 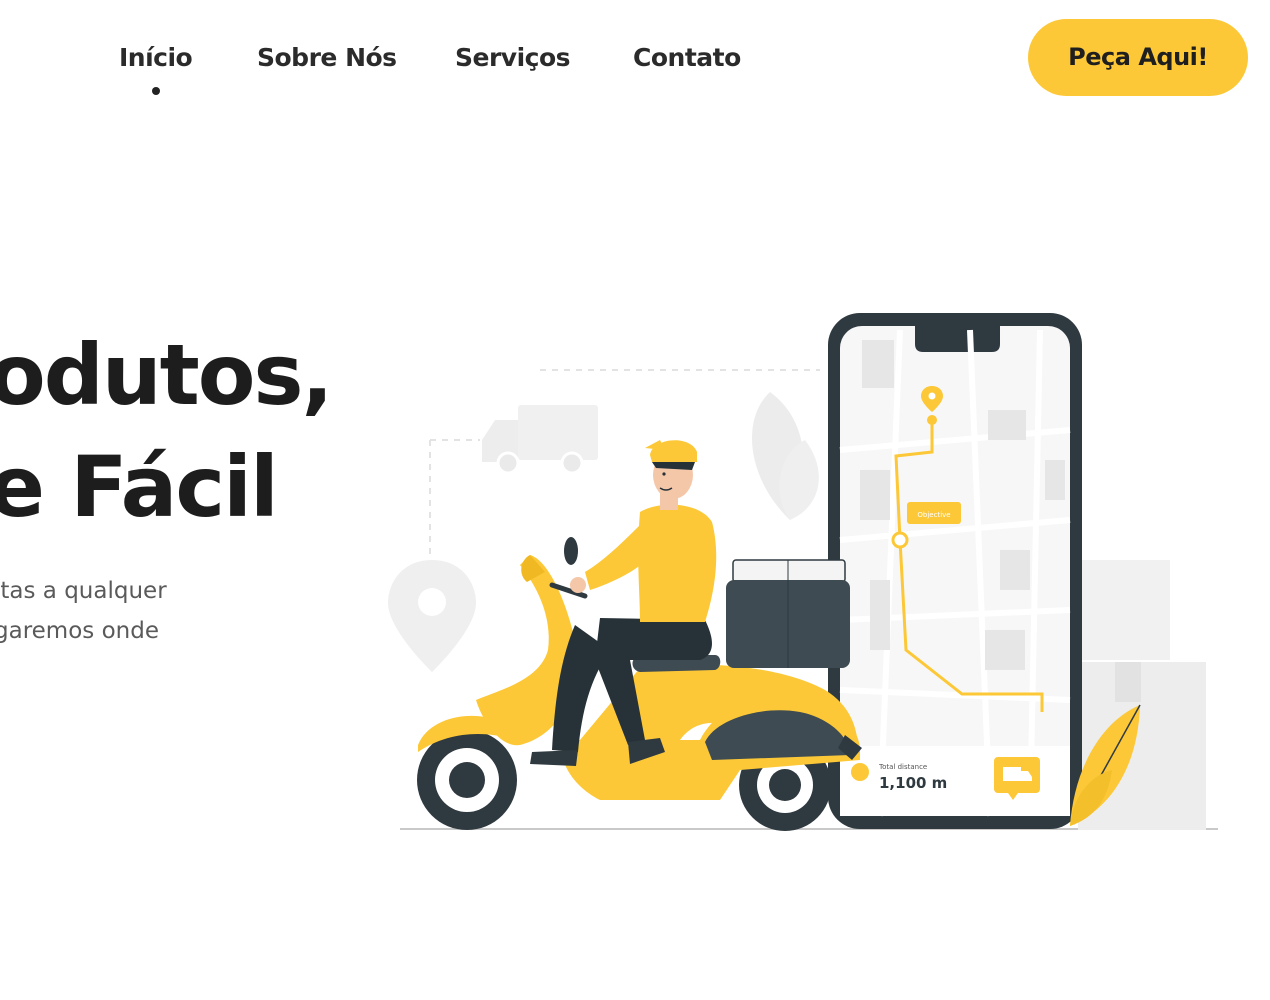 I want to click on phone-icon: Objective Total distance 1,100 m, so click(x=955, y=571).